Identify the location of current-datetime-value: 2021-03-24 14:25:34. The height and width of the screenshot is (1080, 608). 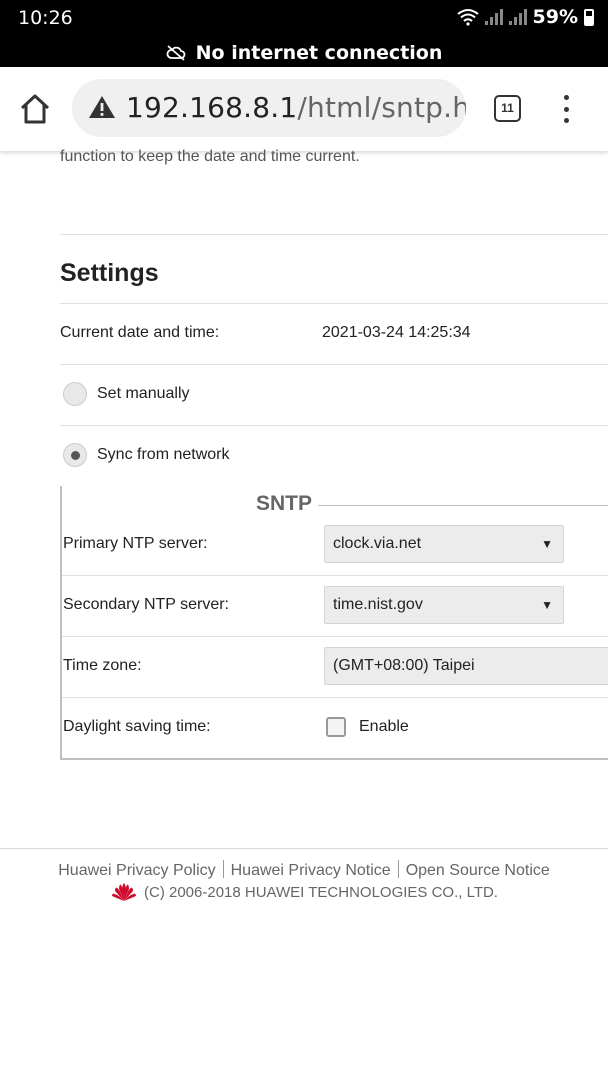
(396, 332).